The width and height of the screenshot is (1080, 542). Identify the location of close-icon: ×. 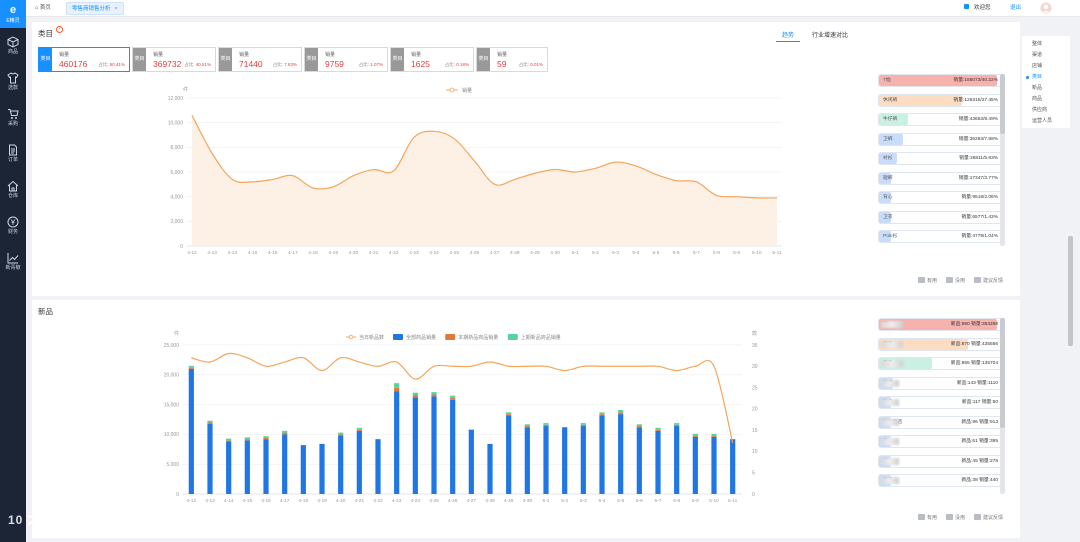
(116, 9).